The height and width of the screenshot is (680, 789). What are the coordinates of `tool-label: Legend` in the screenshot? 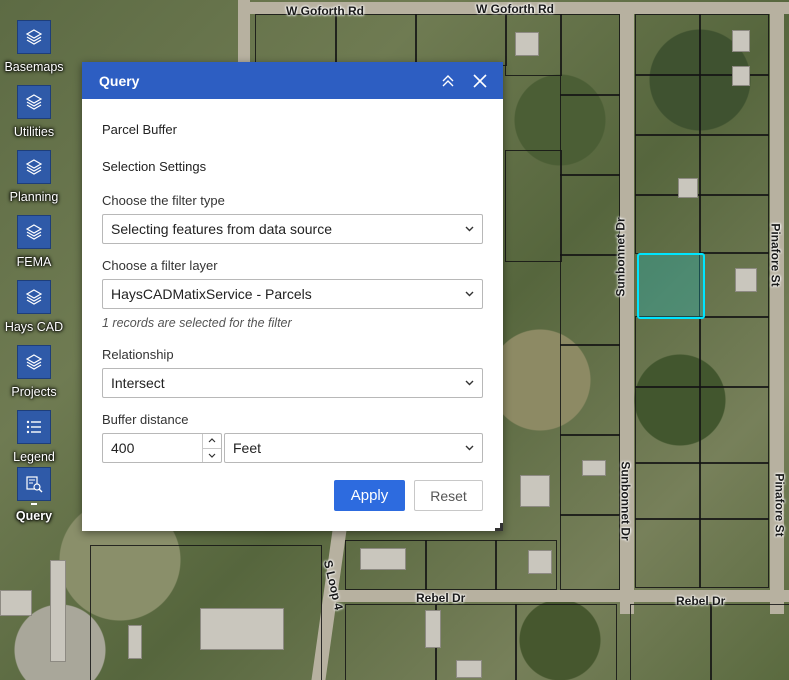 It's located at (34, 457).